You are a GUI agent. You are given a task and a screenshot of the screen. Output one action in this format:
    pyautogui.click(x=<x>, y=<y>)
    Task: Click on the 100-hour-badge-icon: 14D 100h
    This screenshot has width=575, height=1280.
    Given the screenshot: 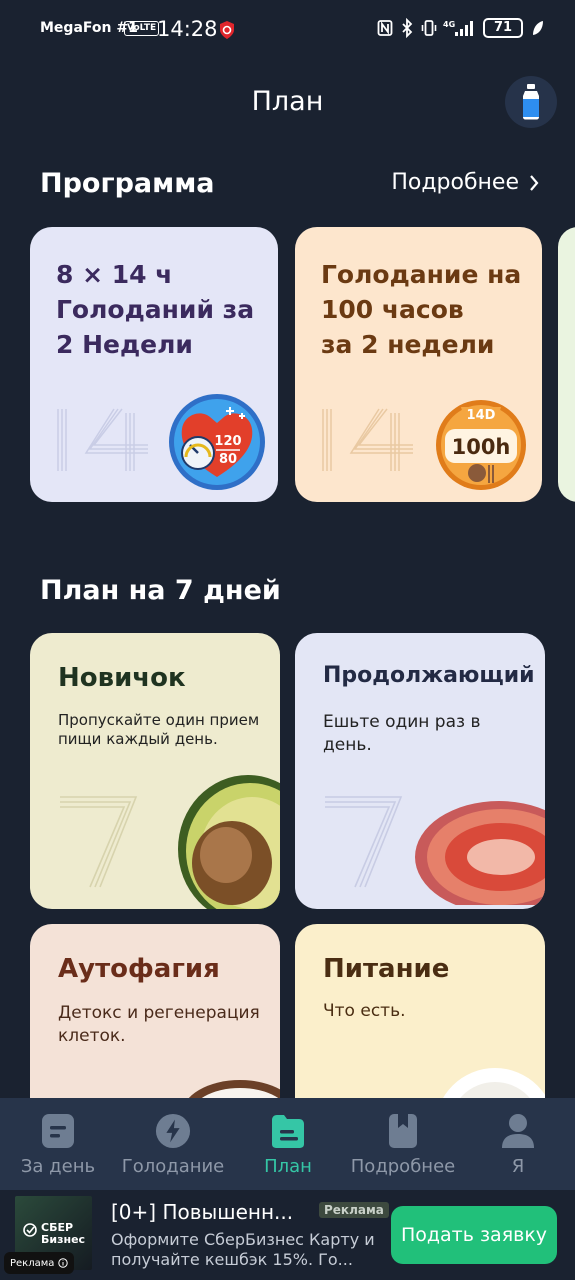 What is the action you would take?
    pyautogui.click(x=481, y=445)
    